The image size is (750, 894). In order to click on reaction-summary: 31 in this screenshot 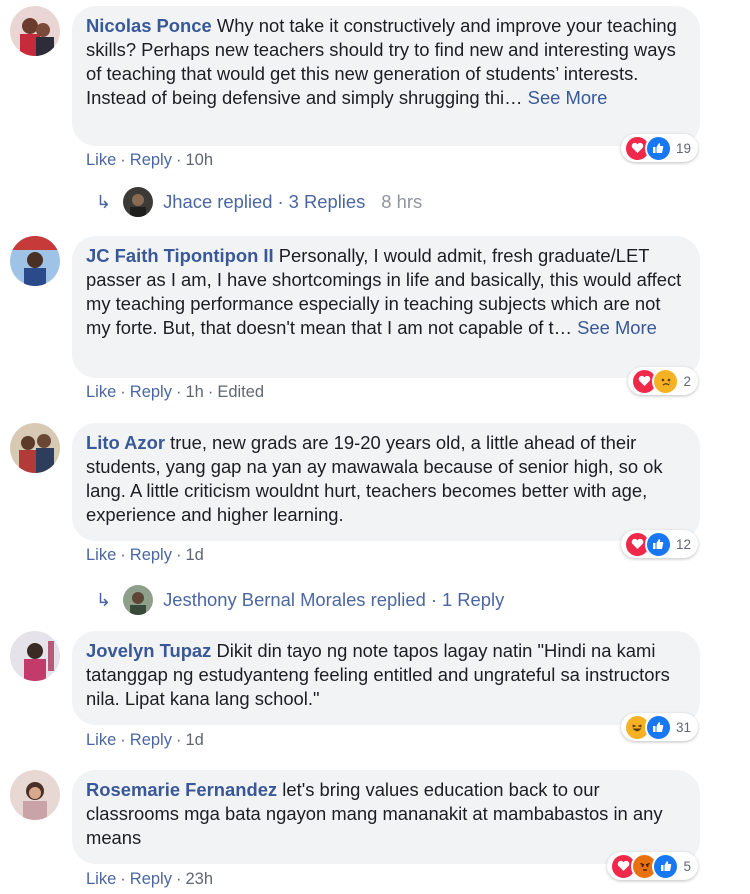, I will do `click(659, 727)`.